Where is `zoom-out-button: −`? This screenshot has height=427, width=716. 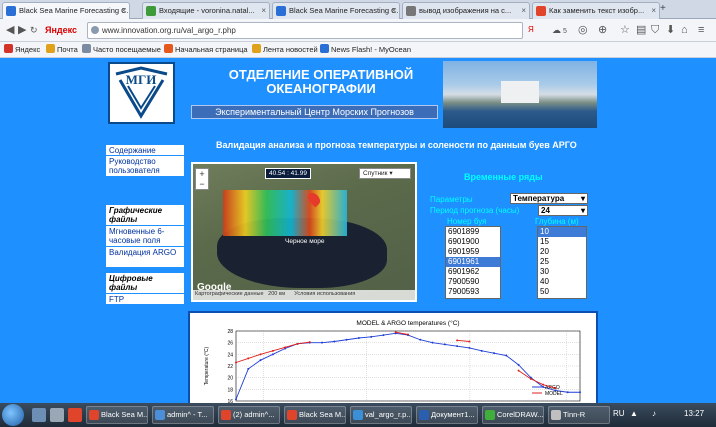
zoom-out-button: − is located at coordinates (202, 184).